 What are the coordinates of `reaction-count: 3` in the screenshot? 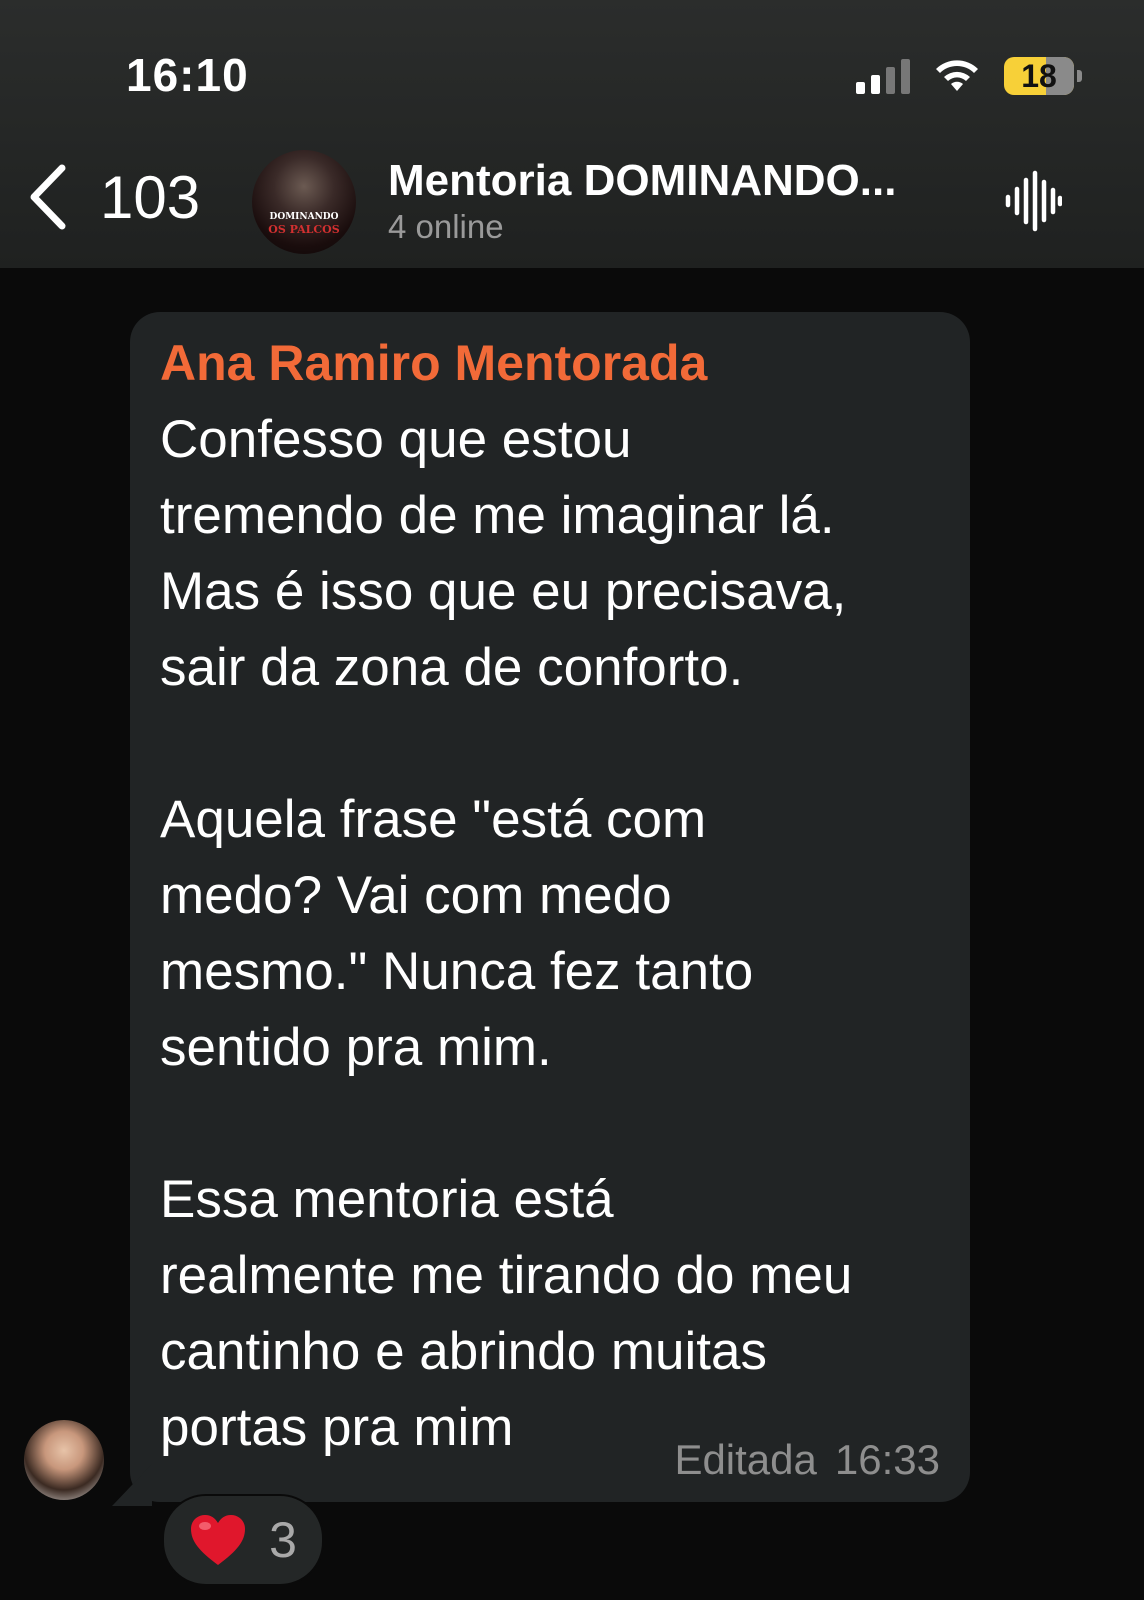 It's located at (283, 1540).